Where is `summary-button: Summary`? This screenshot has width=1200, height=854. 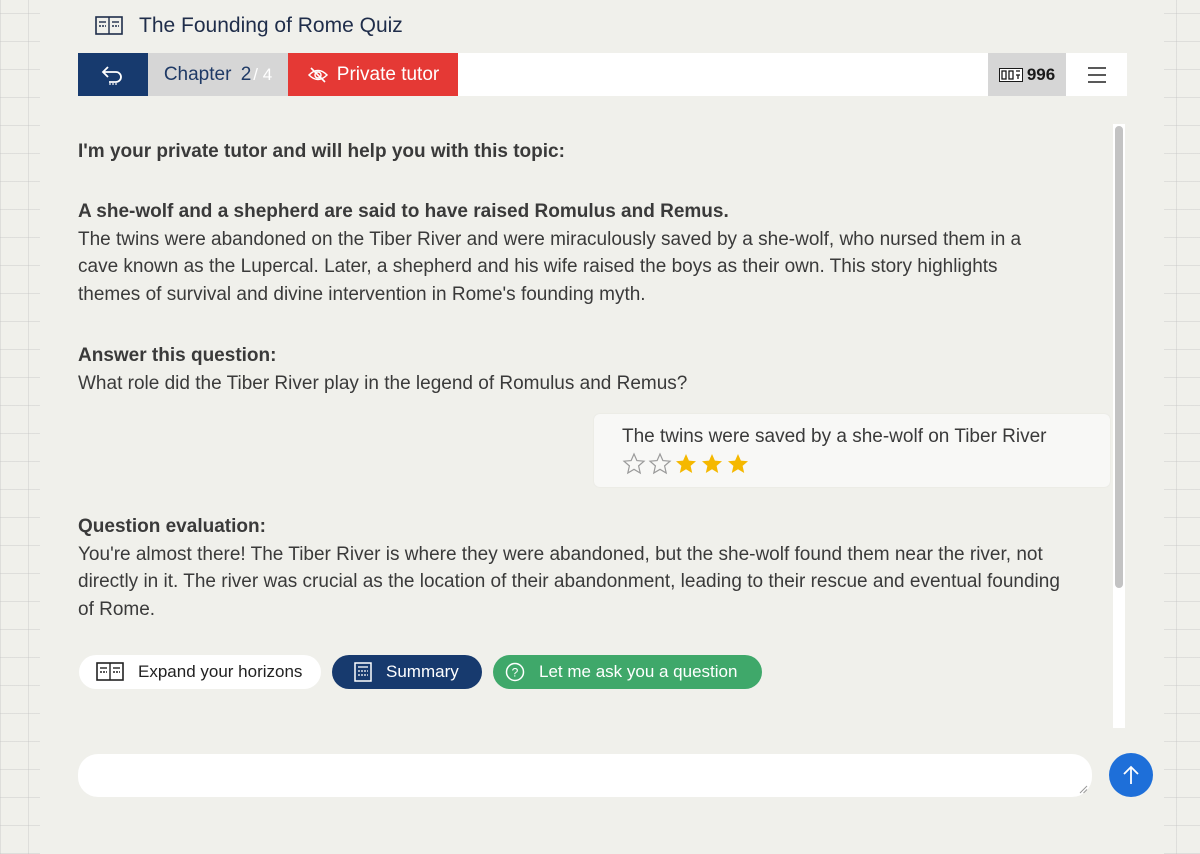
summary-button: Summary is located at coordinates (407, 672).